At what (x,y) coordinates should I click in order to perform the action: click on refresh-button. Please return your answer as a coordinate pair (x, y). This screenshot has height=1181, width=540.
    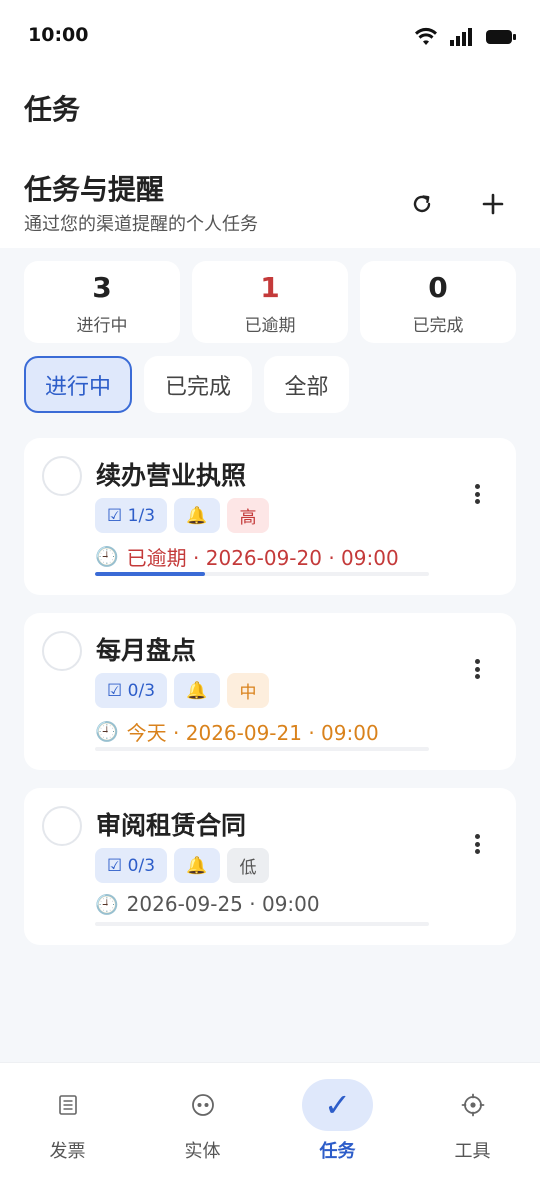
    Looking at the image, I should click on (422, 204).